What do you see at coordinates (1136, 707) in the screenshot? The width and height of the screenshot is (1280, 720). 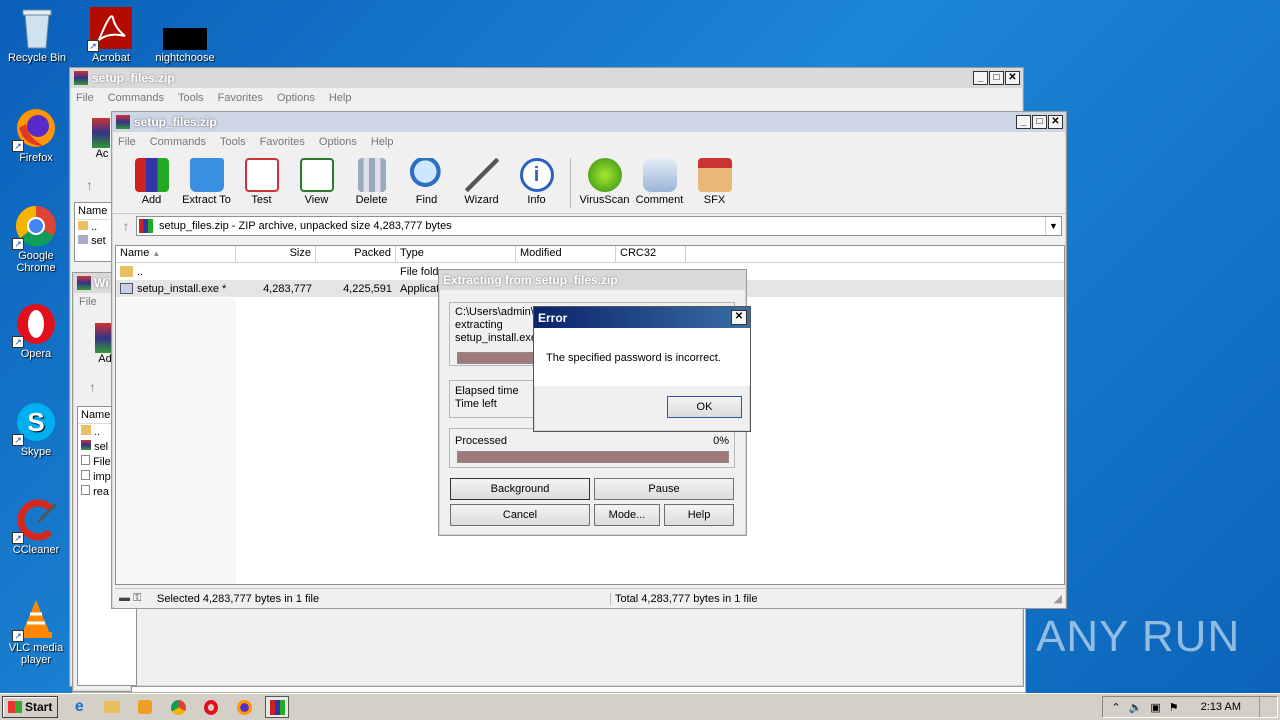 I see `volume-icon: 🔈` at bounding box center [1136, 707].